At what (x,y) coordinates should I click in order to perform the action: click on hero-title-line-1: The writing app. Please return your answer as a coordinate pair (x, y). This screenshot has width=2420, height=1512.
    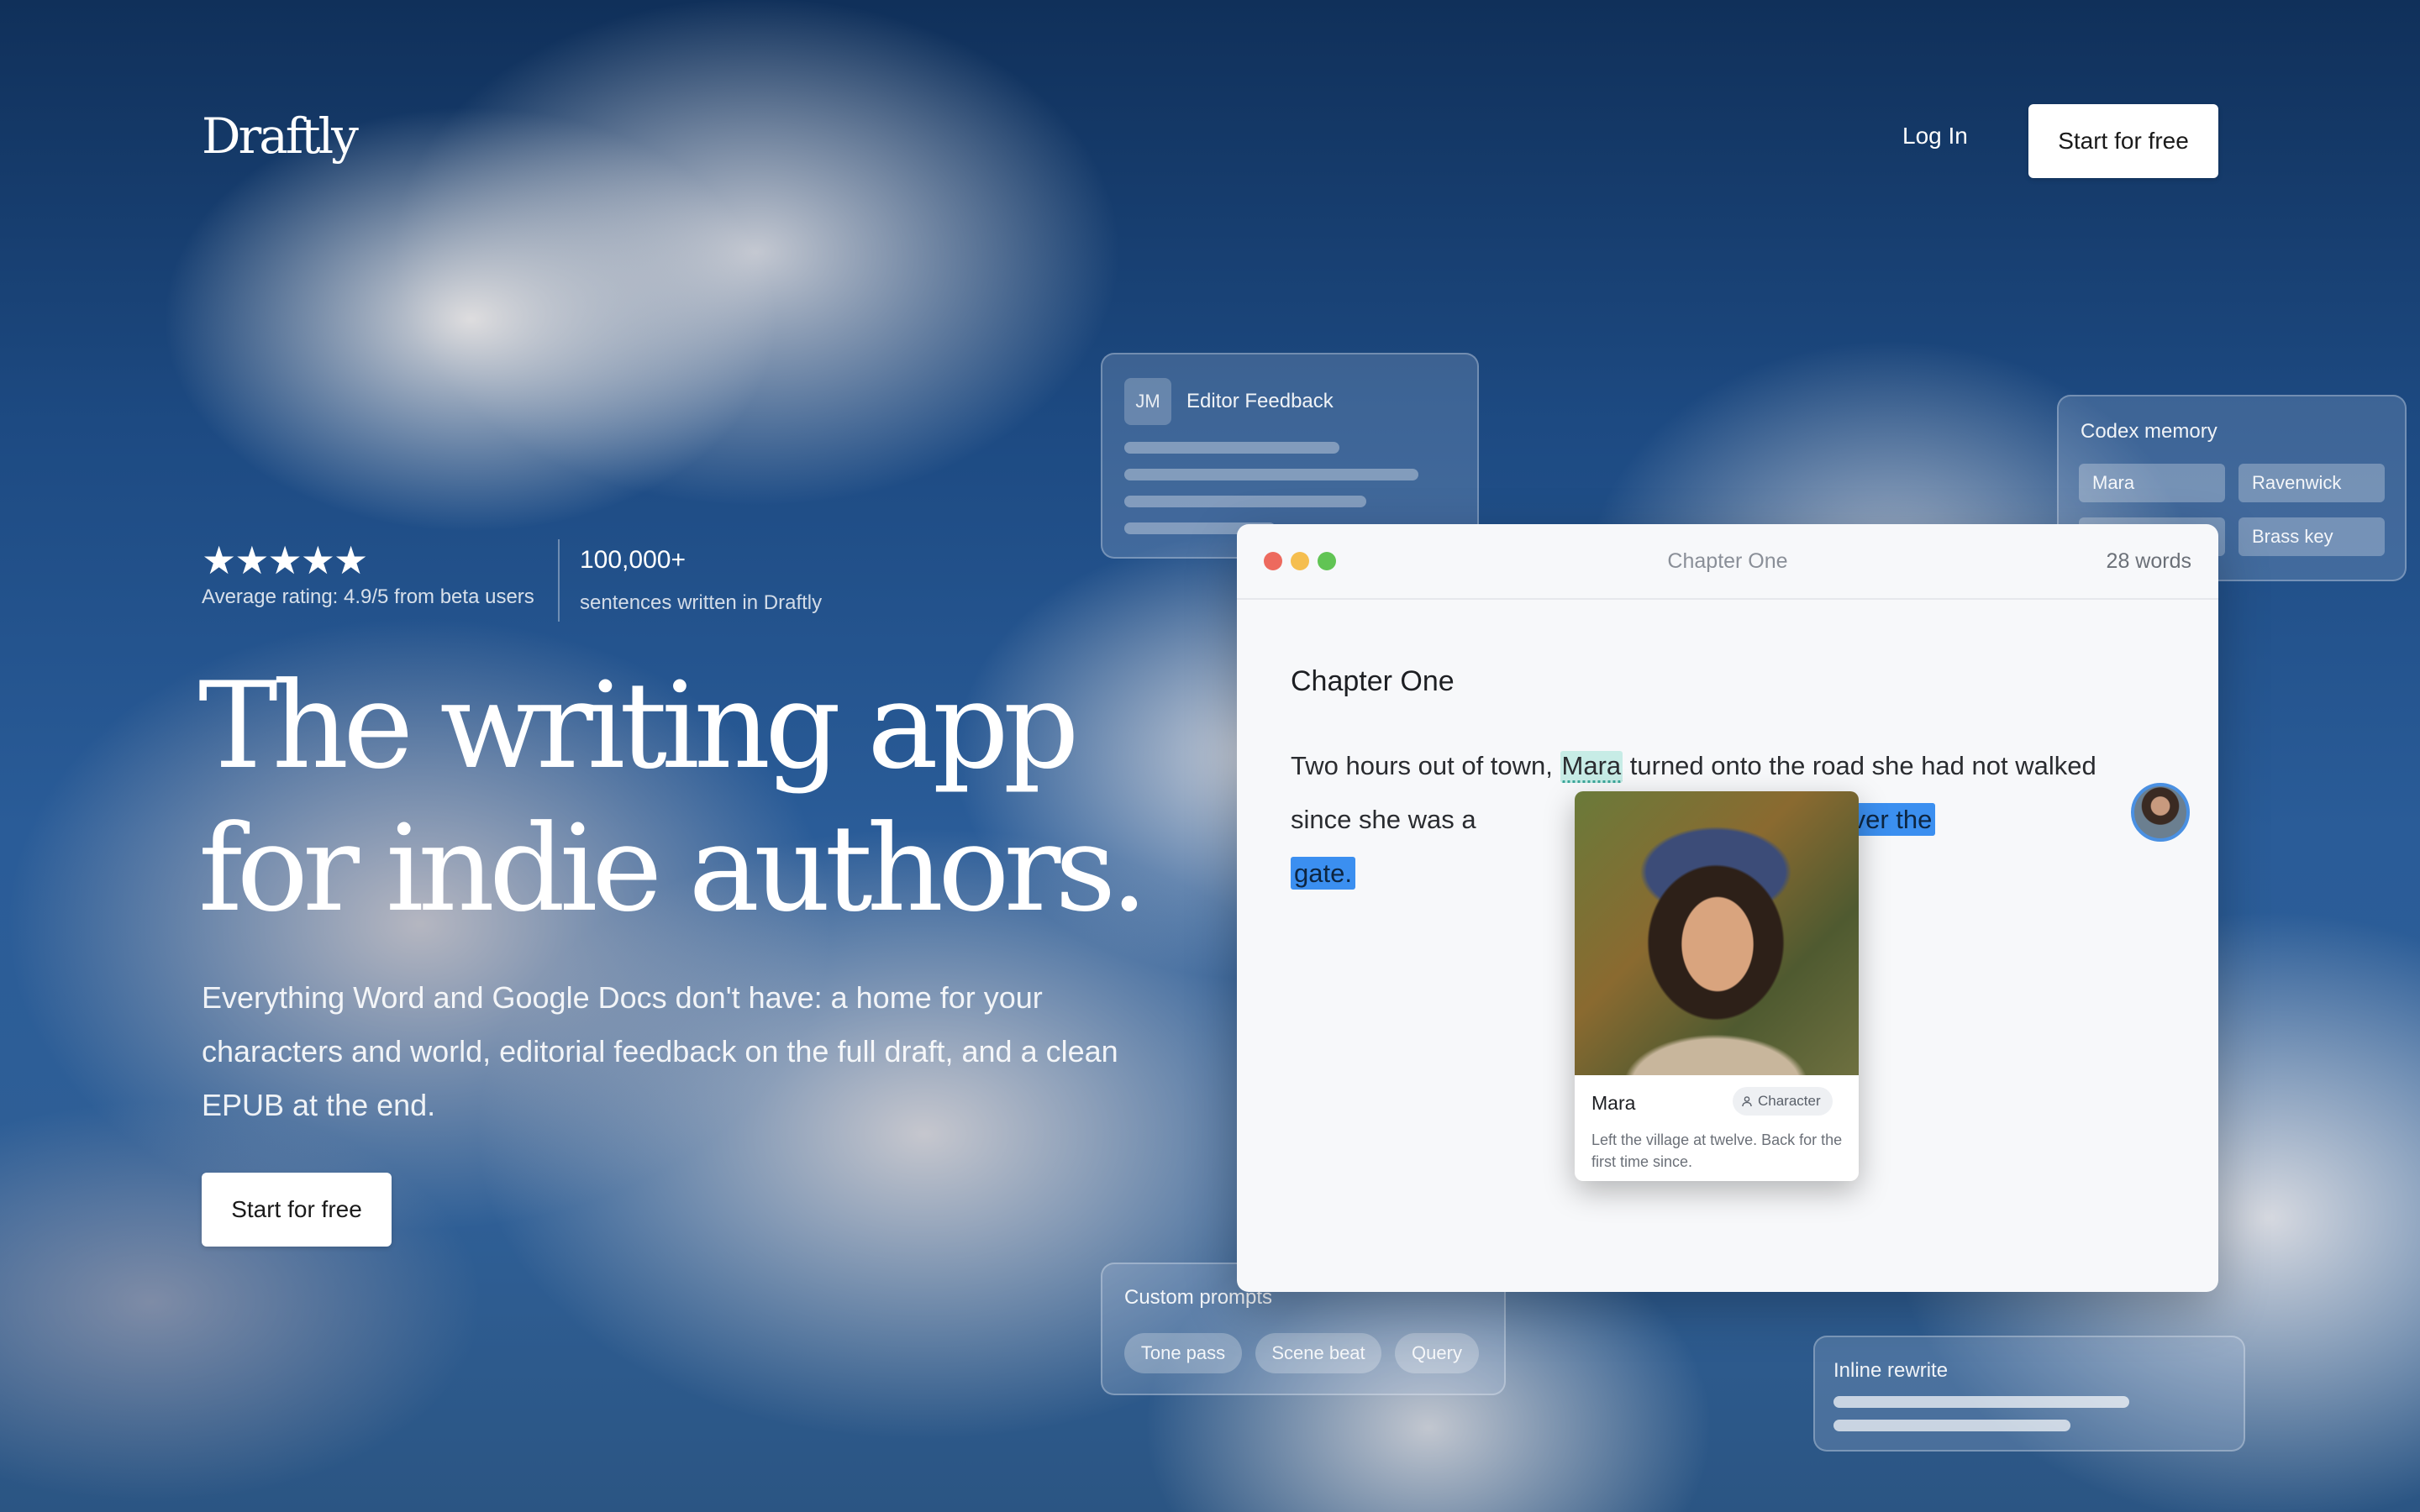
    Looking at the image, I should click on (639, 726).